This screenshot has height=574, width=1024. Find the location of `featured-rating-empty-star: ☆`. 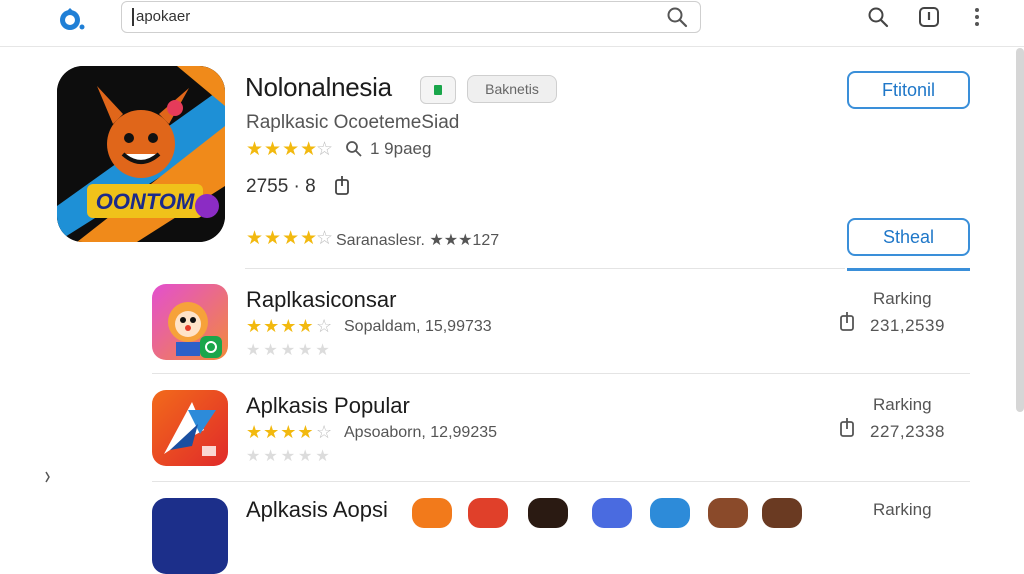

featured-rating-empty-star: ☆ is located at coordinates (325, 149).